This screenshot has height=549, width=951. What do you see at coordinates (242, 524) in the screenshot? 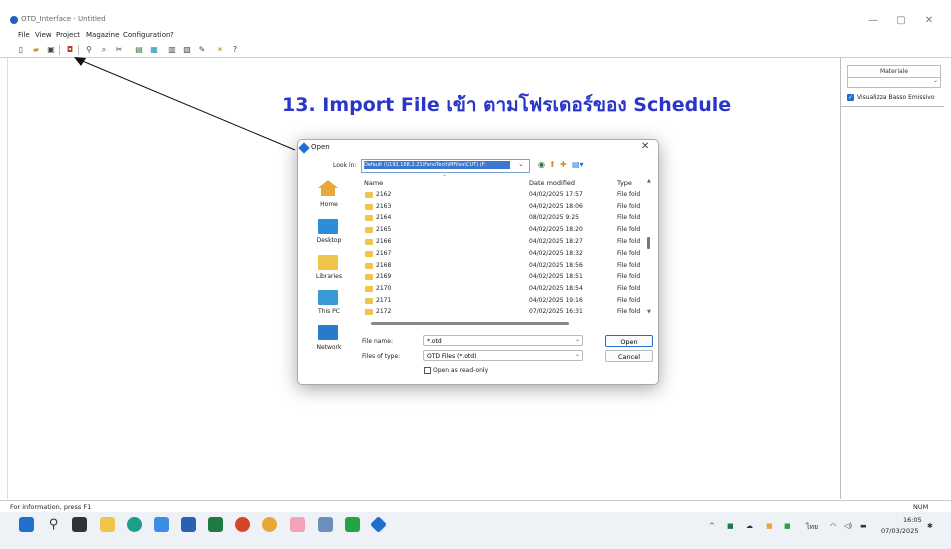
I see `powerpoint-icon` at bounding box center [242, 524].